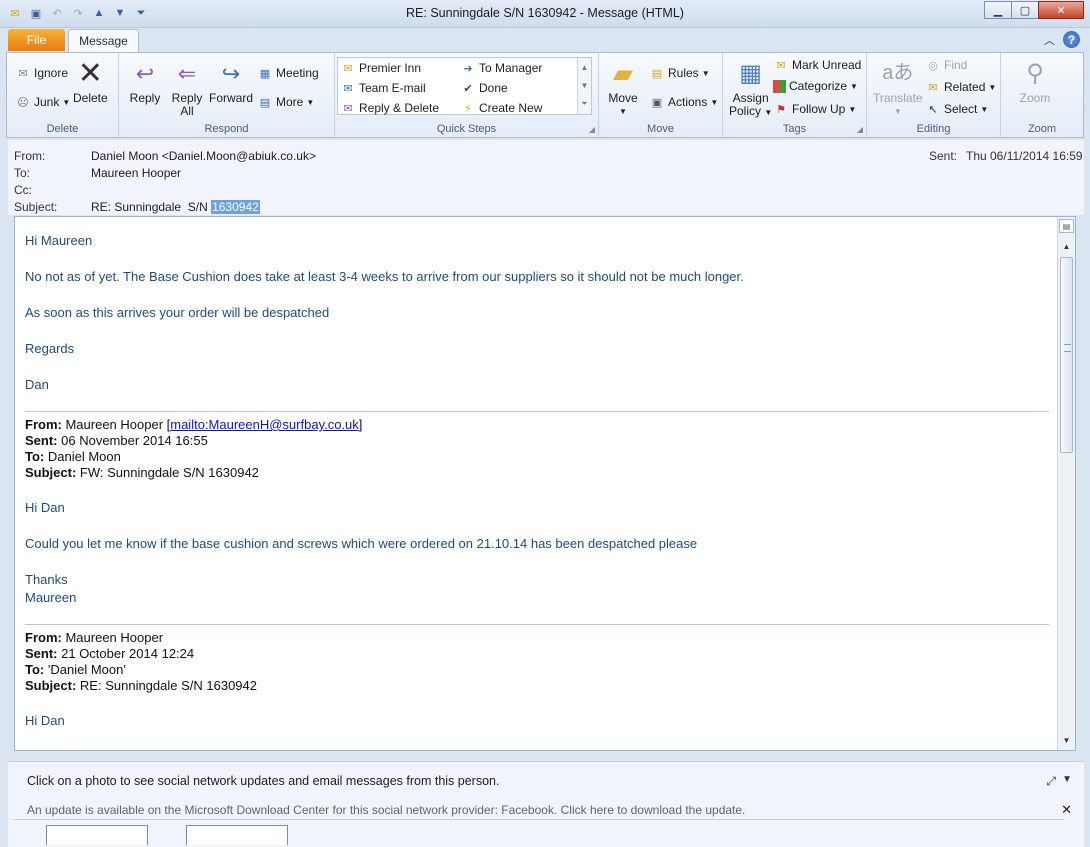  I want to click on scroll-thumb, so click(1066, 355).